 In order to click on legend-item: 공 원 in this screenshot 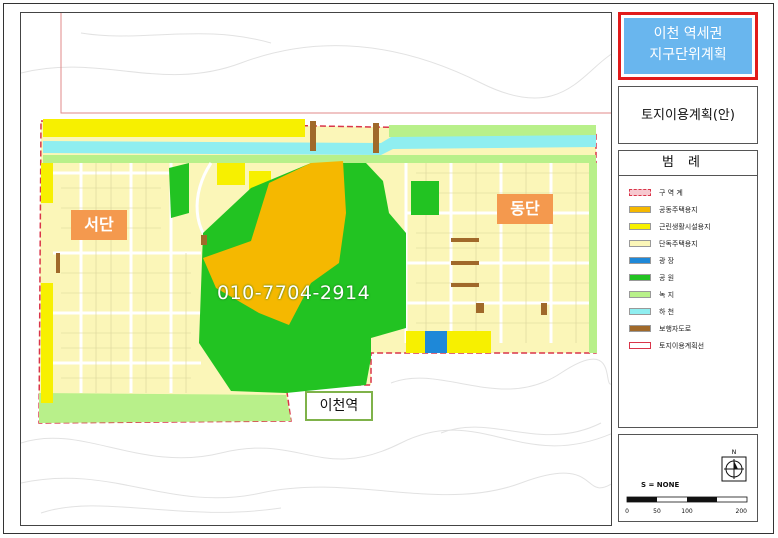, I will do `click(693, 277)`.